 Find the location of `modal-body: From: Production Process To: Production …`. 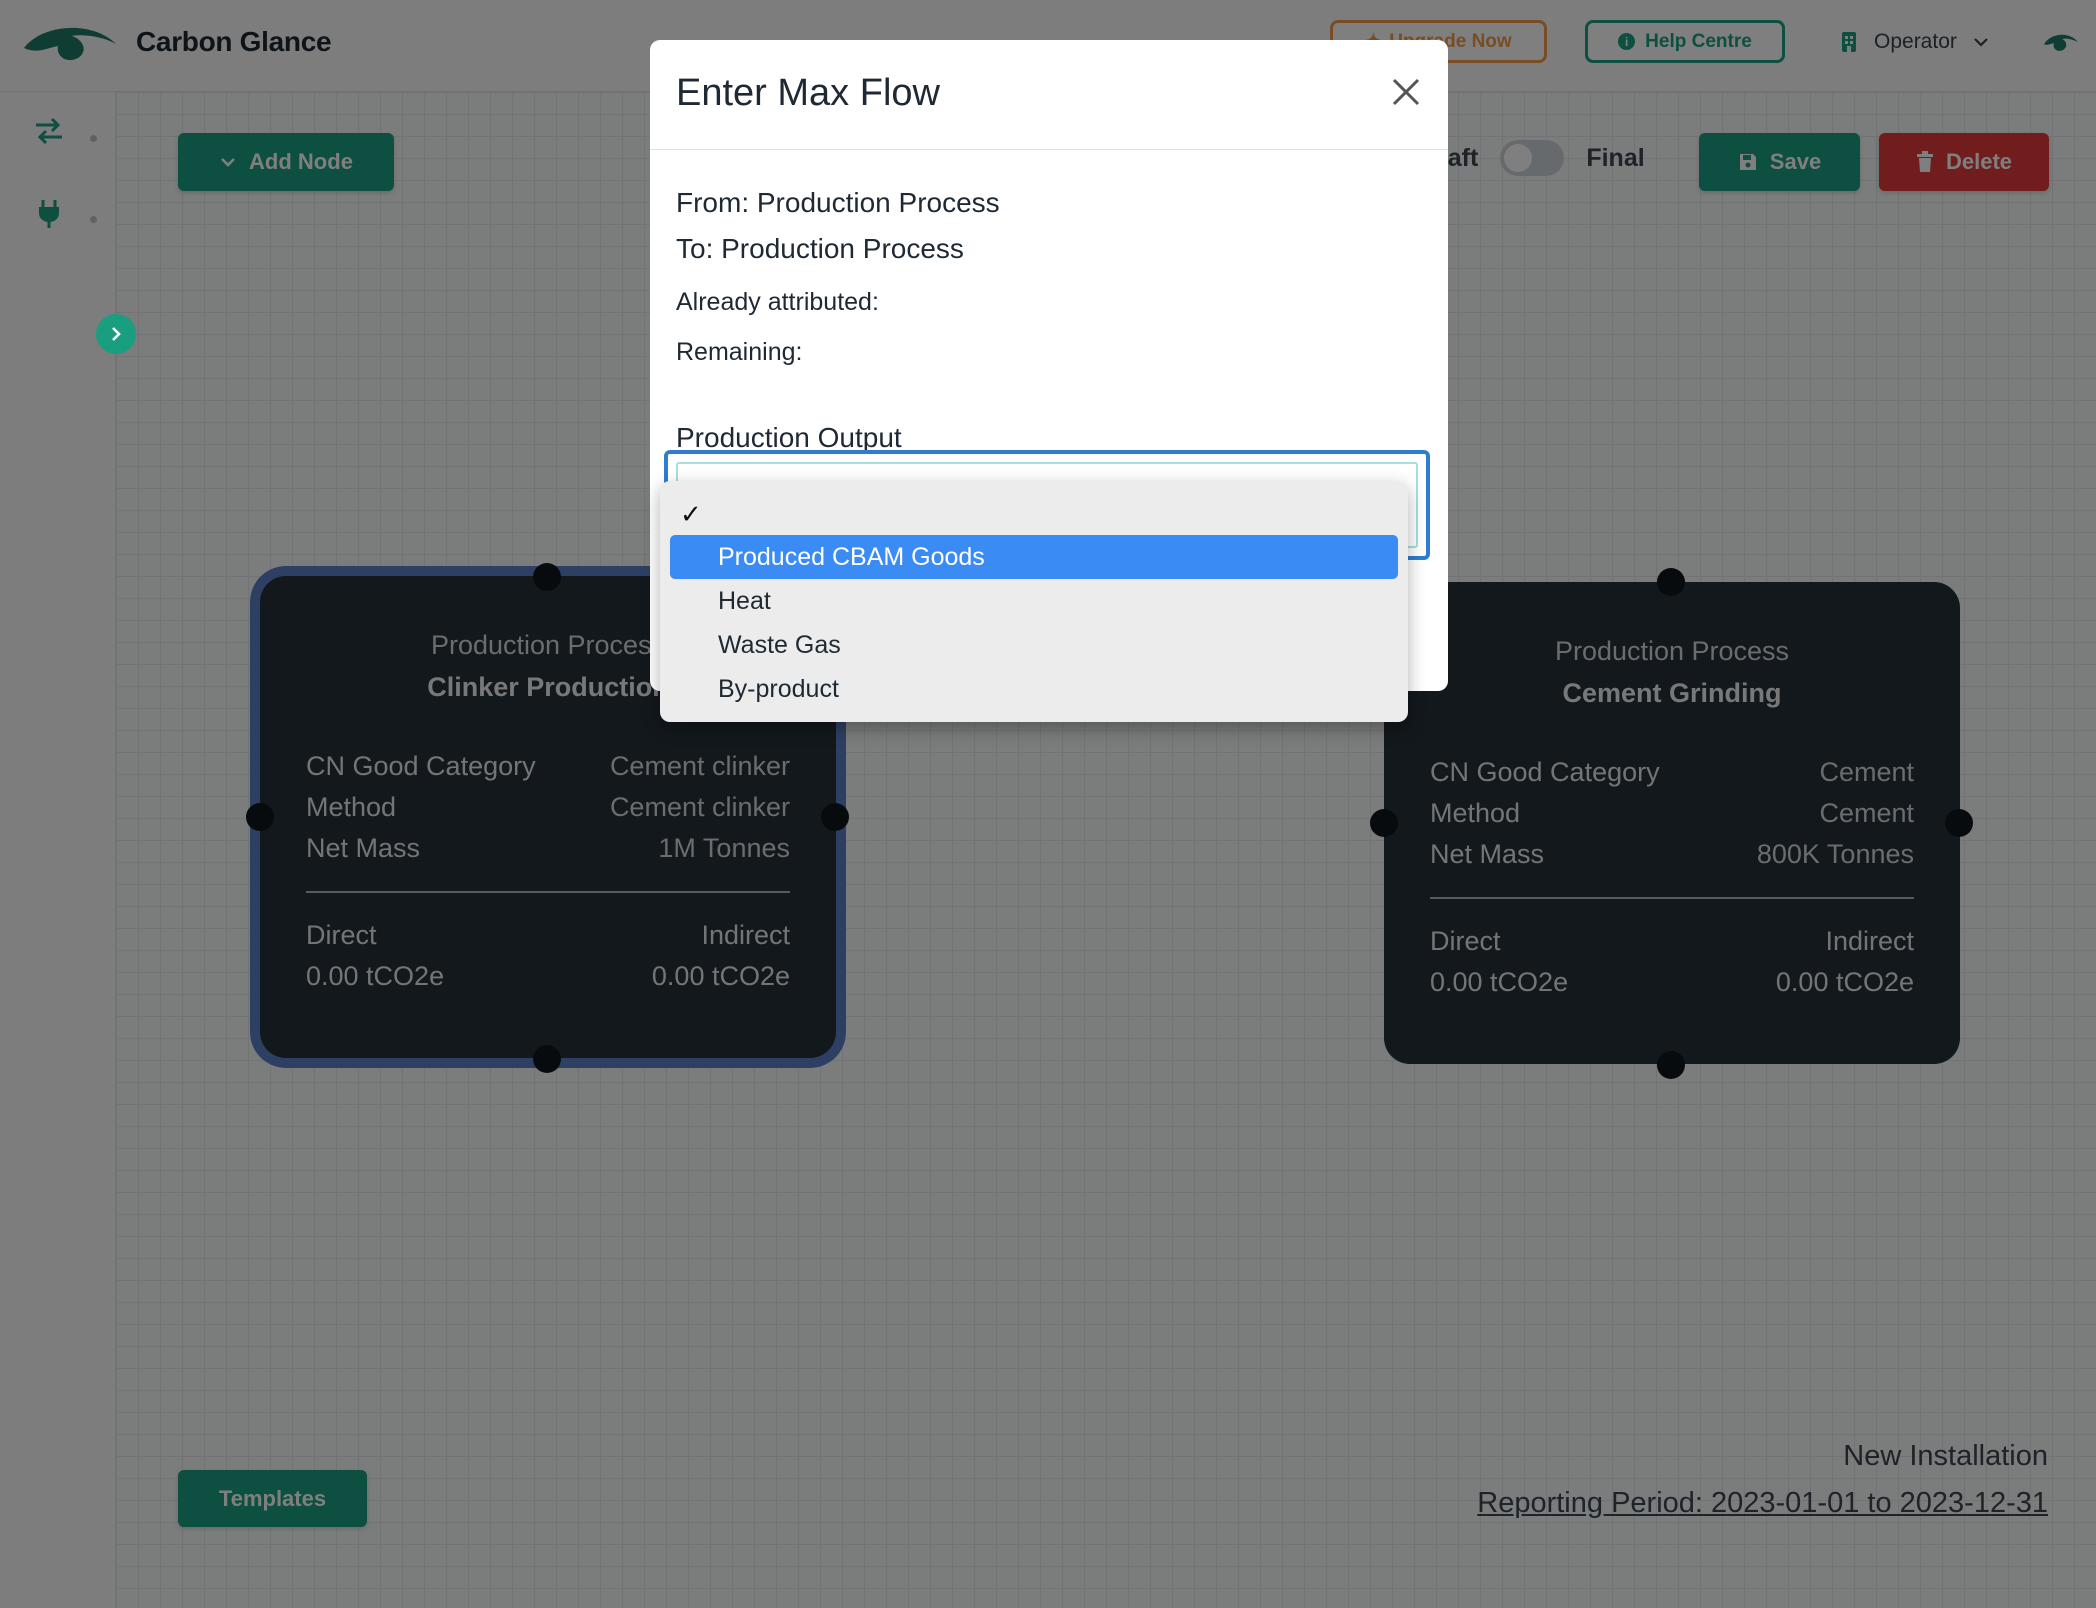

modal-body: From: Production Process To: Production … is located at coordinates (1049, 302).